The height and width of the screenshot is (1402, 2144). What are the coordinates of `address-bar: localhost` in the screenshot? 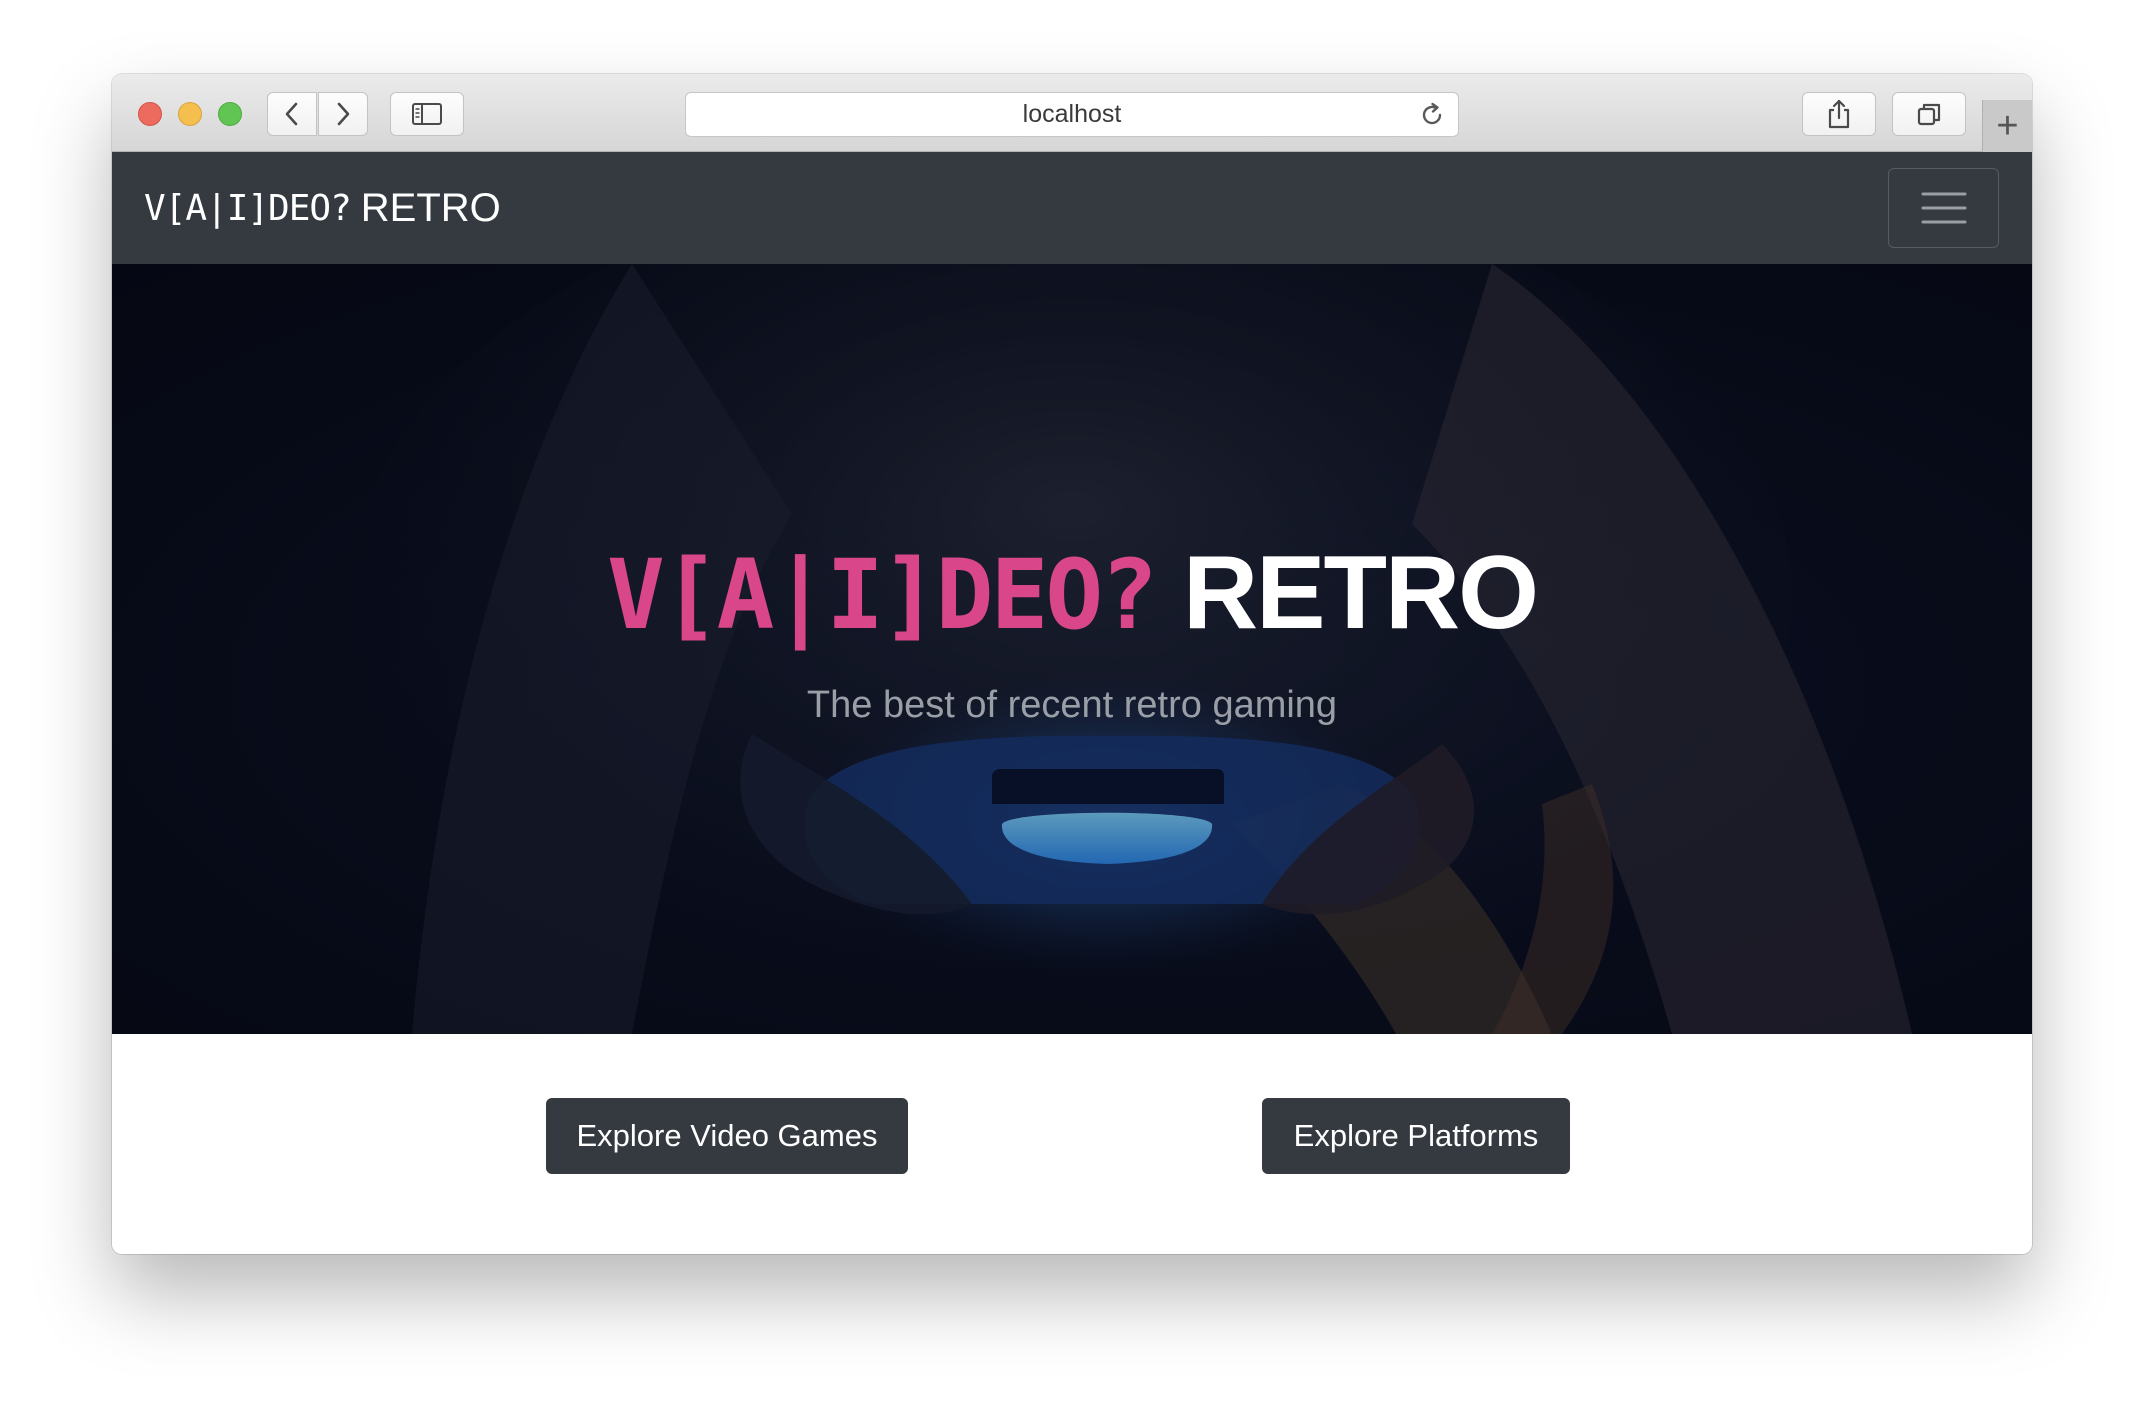 It's located at (1072, 114).